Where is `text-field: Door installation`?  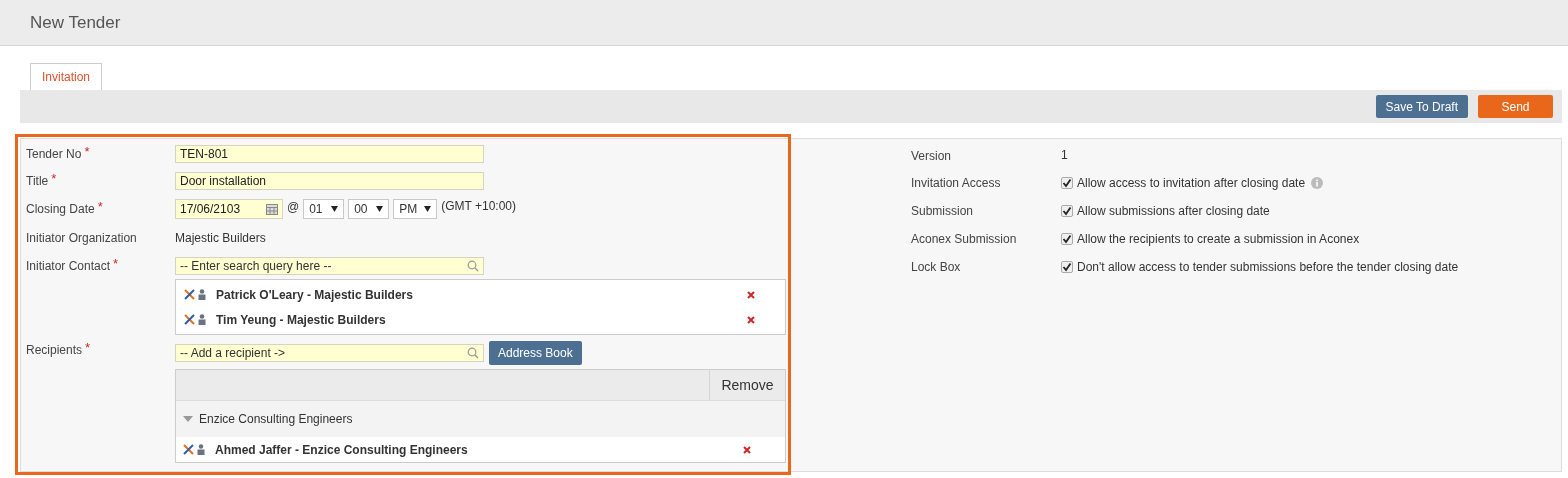
text-field: Door installation is located at coordinates (329, 180).